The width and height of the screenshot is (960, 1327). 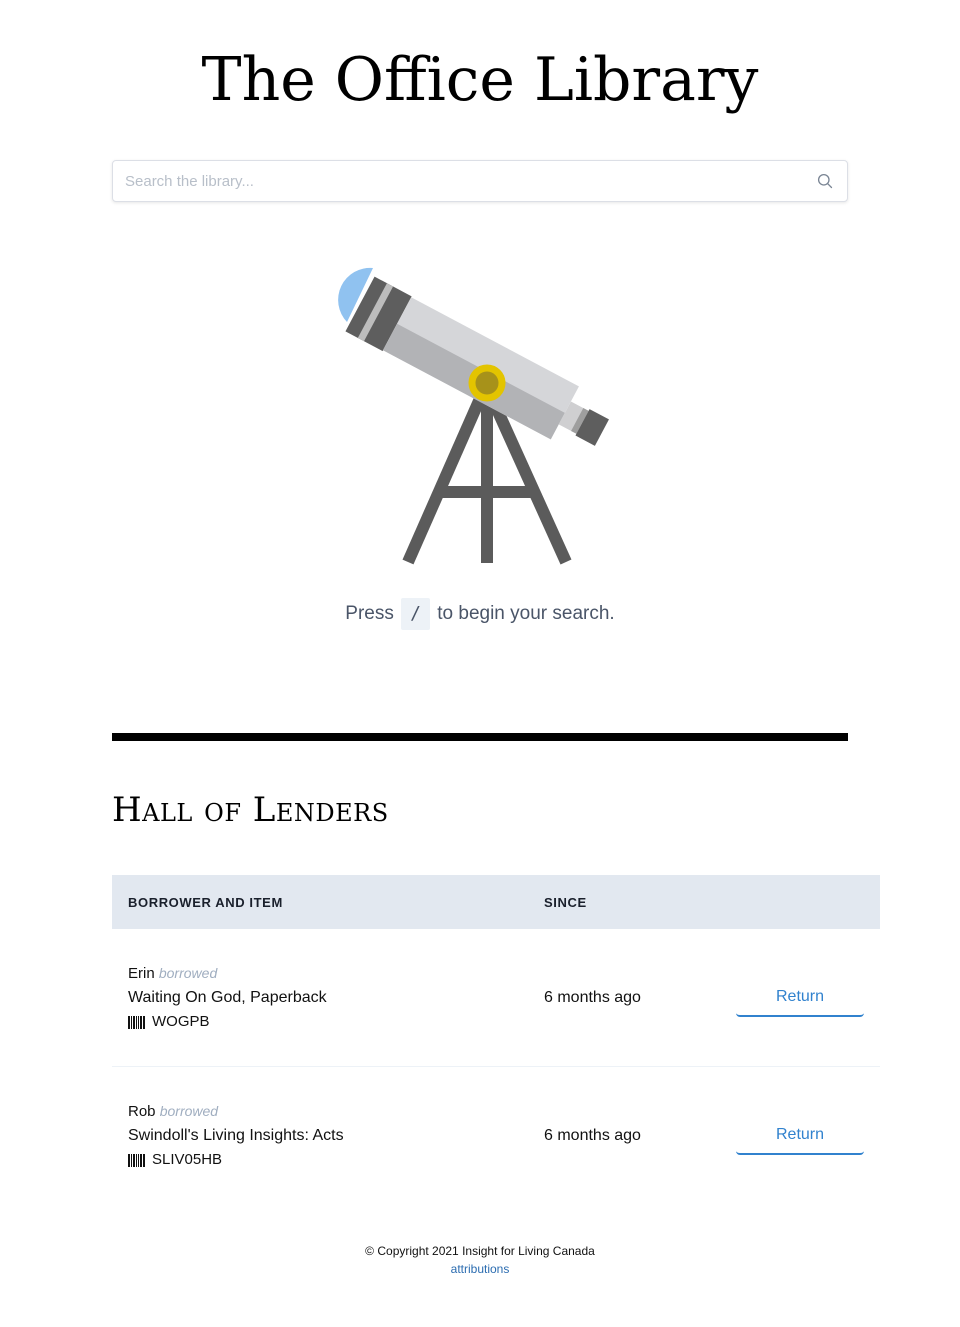 I want to click on item-title: Swindoll's Living Insights: Acts, so click(x=236, y=1135).